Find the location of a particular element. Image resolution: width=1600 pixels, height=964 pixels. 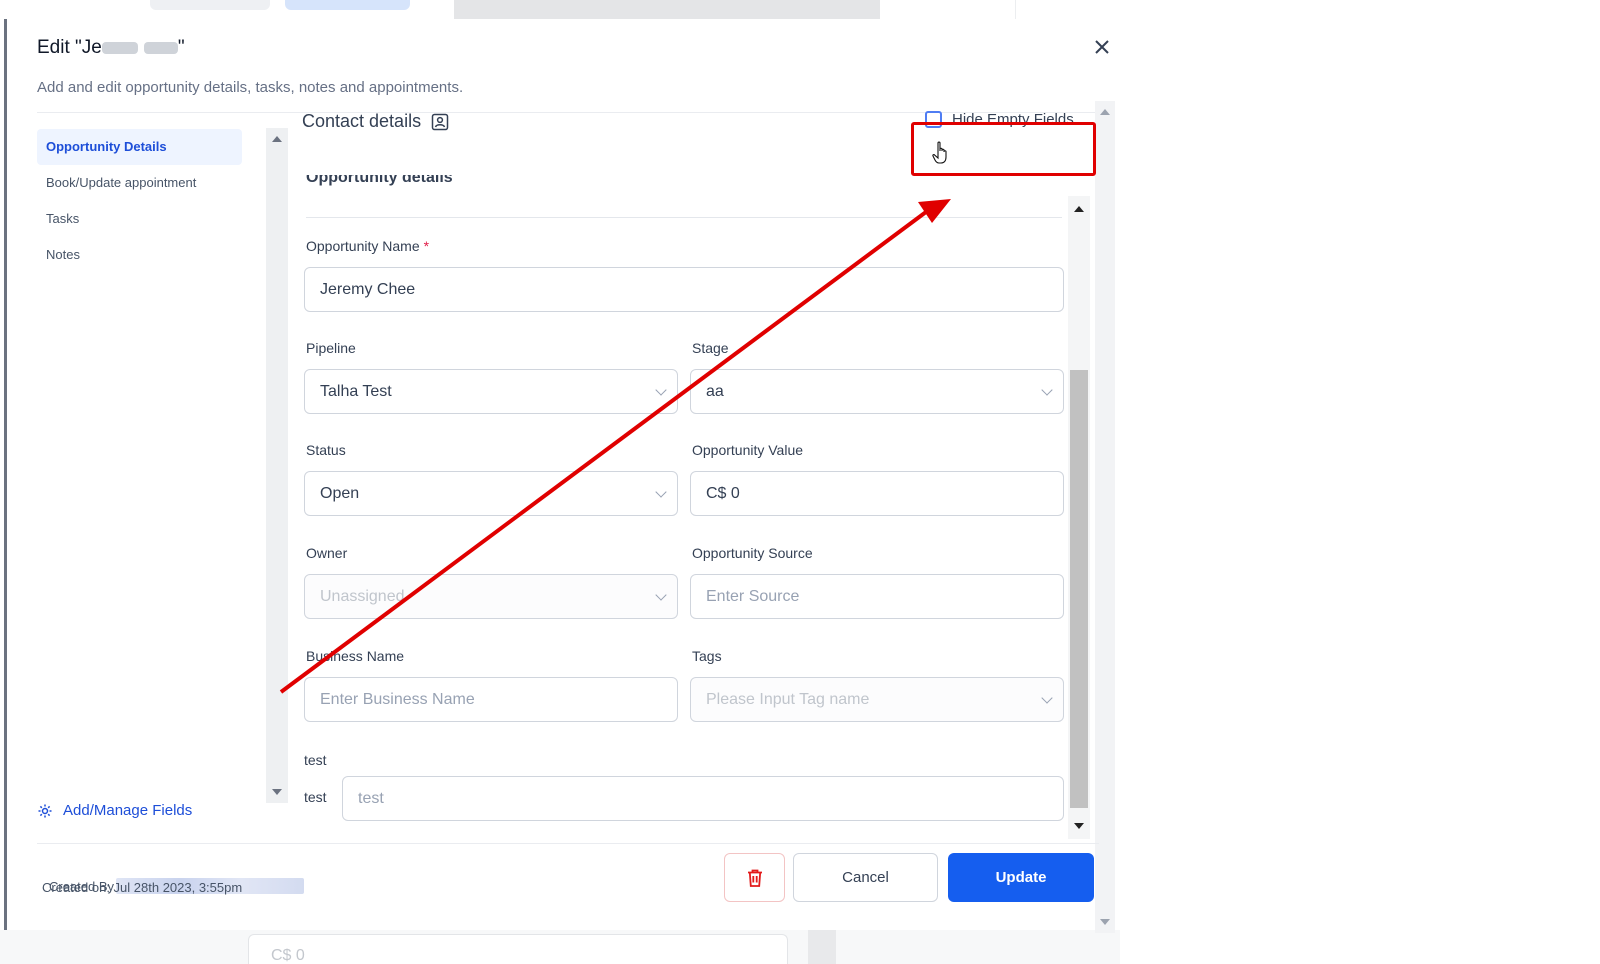

tags-select: Please Input Tag name is located at coordinates (877, 699).